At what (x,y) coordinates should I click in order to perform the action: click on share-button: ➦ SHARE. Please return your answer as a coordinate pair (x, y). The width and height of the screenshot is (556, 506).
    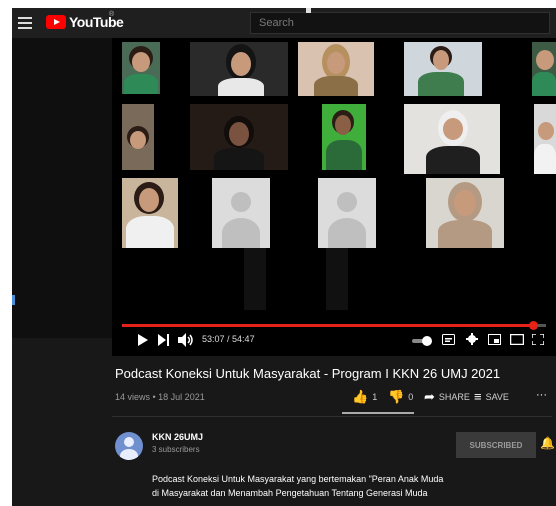
    Looking at the image, I should click on (447, 397).